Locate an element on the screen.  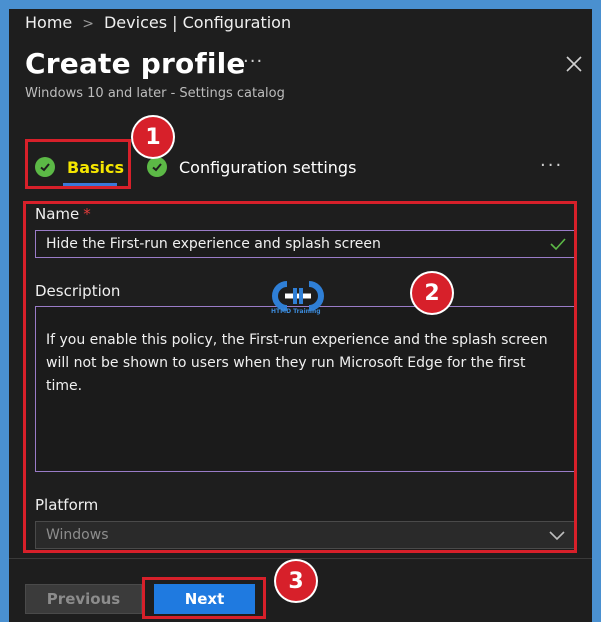
footer-divider is located at coordinates (300, 558).